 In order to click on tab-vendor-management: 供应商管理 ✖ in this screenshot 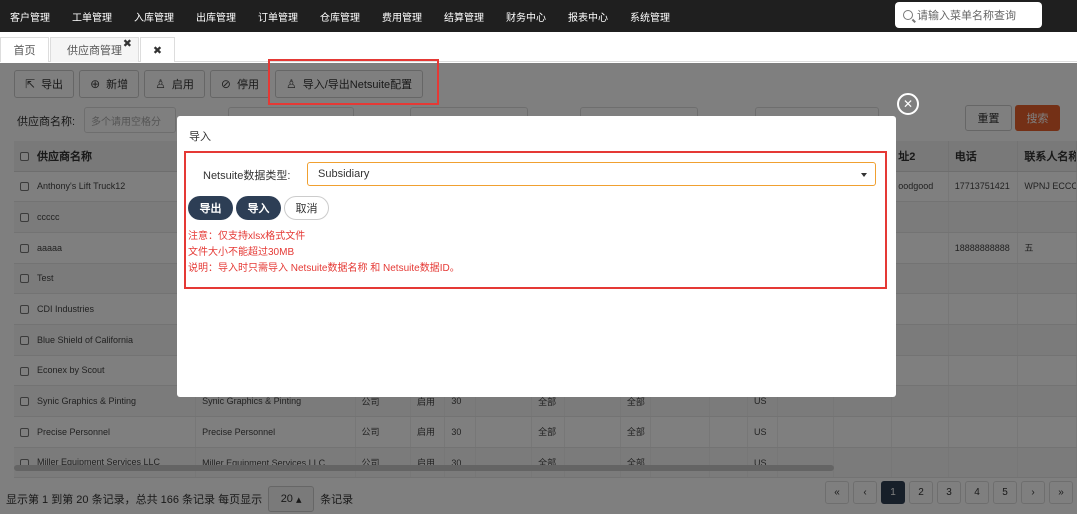, I will do `click(94, 49)`.